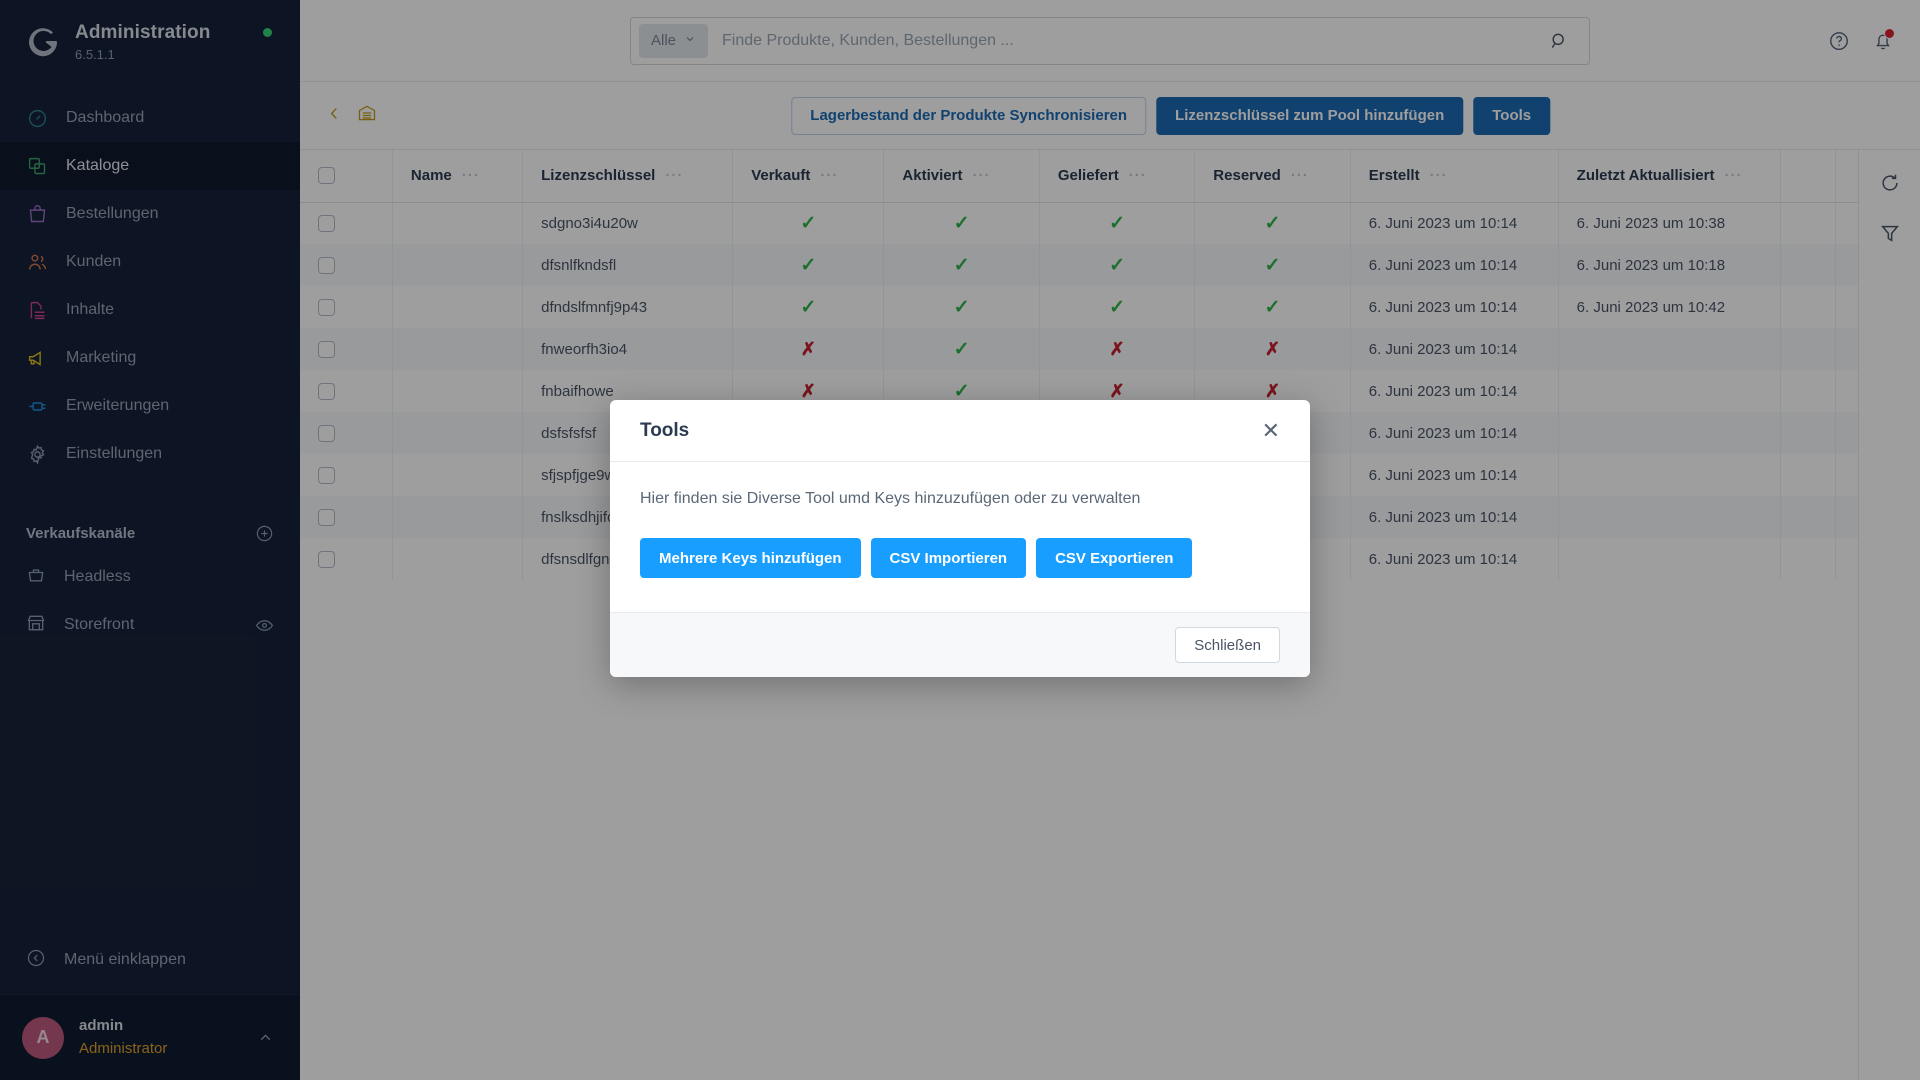 This screenshot has width=1920, height=1080. I want to click on modal-close-button: Schließen, so click(1227, 645).